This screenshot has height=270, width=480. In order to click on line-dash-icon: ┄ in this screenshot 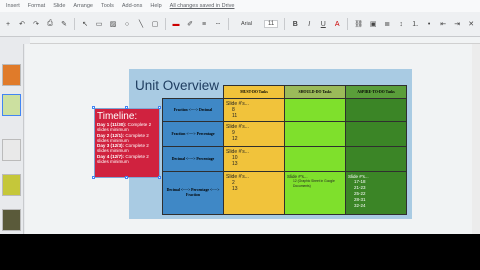, I will do `click(218, 24)`.